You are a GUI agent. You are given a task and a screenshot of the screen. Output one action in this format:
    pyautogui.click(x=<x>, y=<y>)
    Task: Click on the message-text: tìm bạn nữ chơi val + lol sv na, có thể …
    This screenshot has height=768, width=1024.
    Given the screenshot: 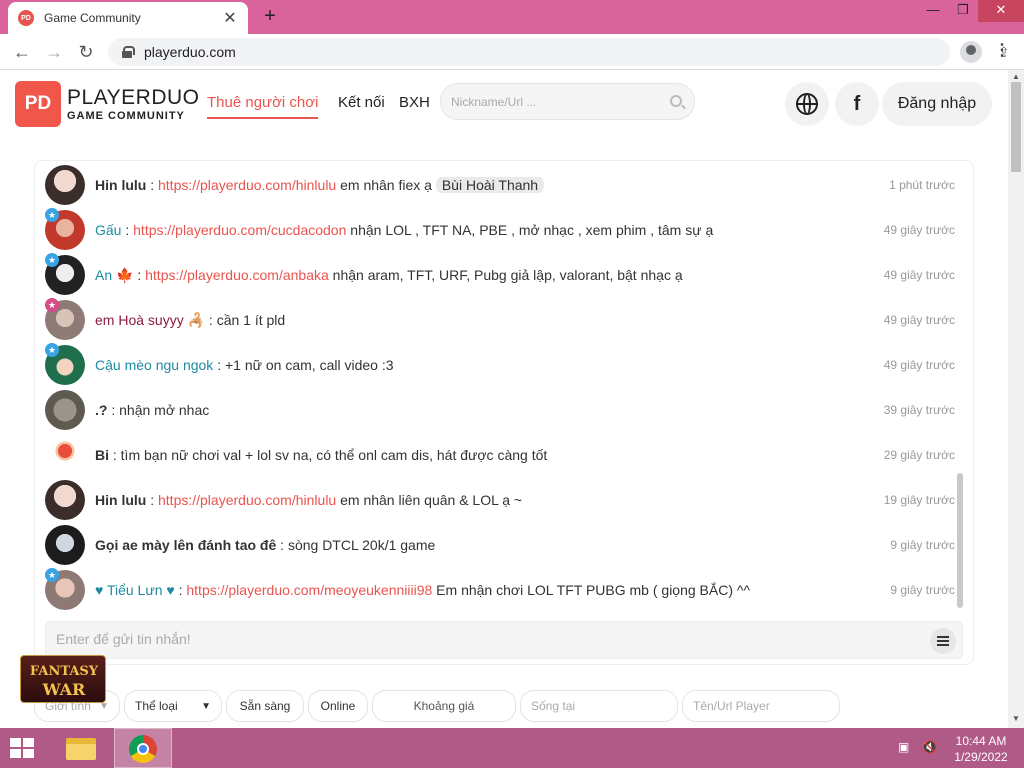 What is the action you would take?
    pyautogui.click(x=334, y=455)
    